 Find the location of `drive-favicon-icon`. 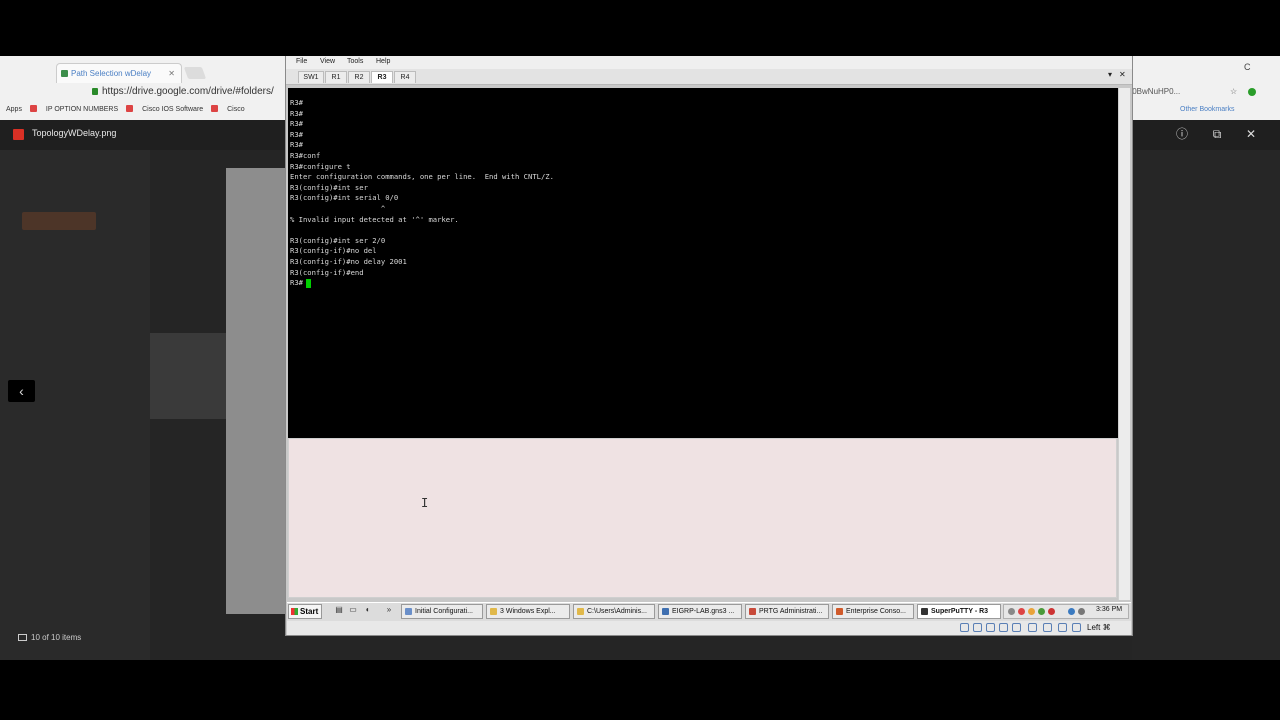

drive-favicon-icon is located at coordinates (64, 73).